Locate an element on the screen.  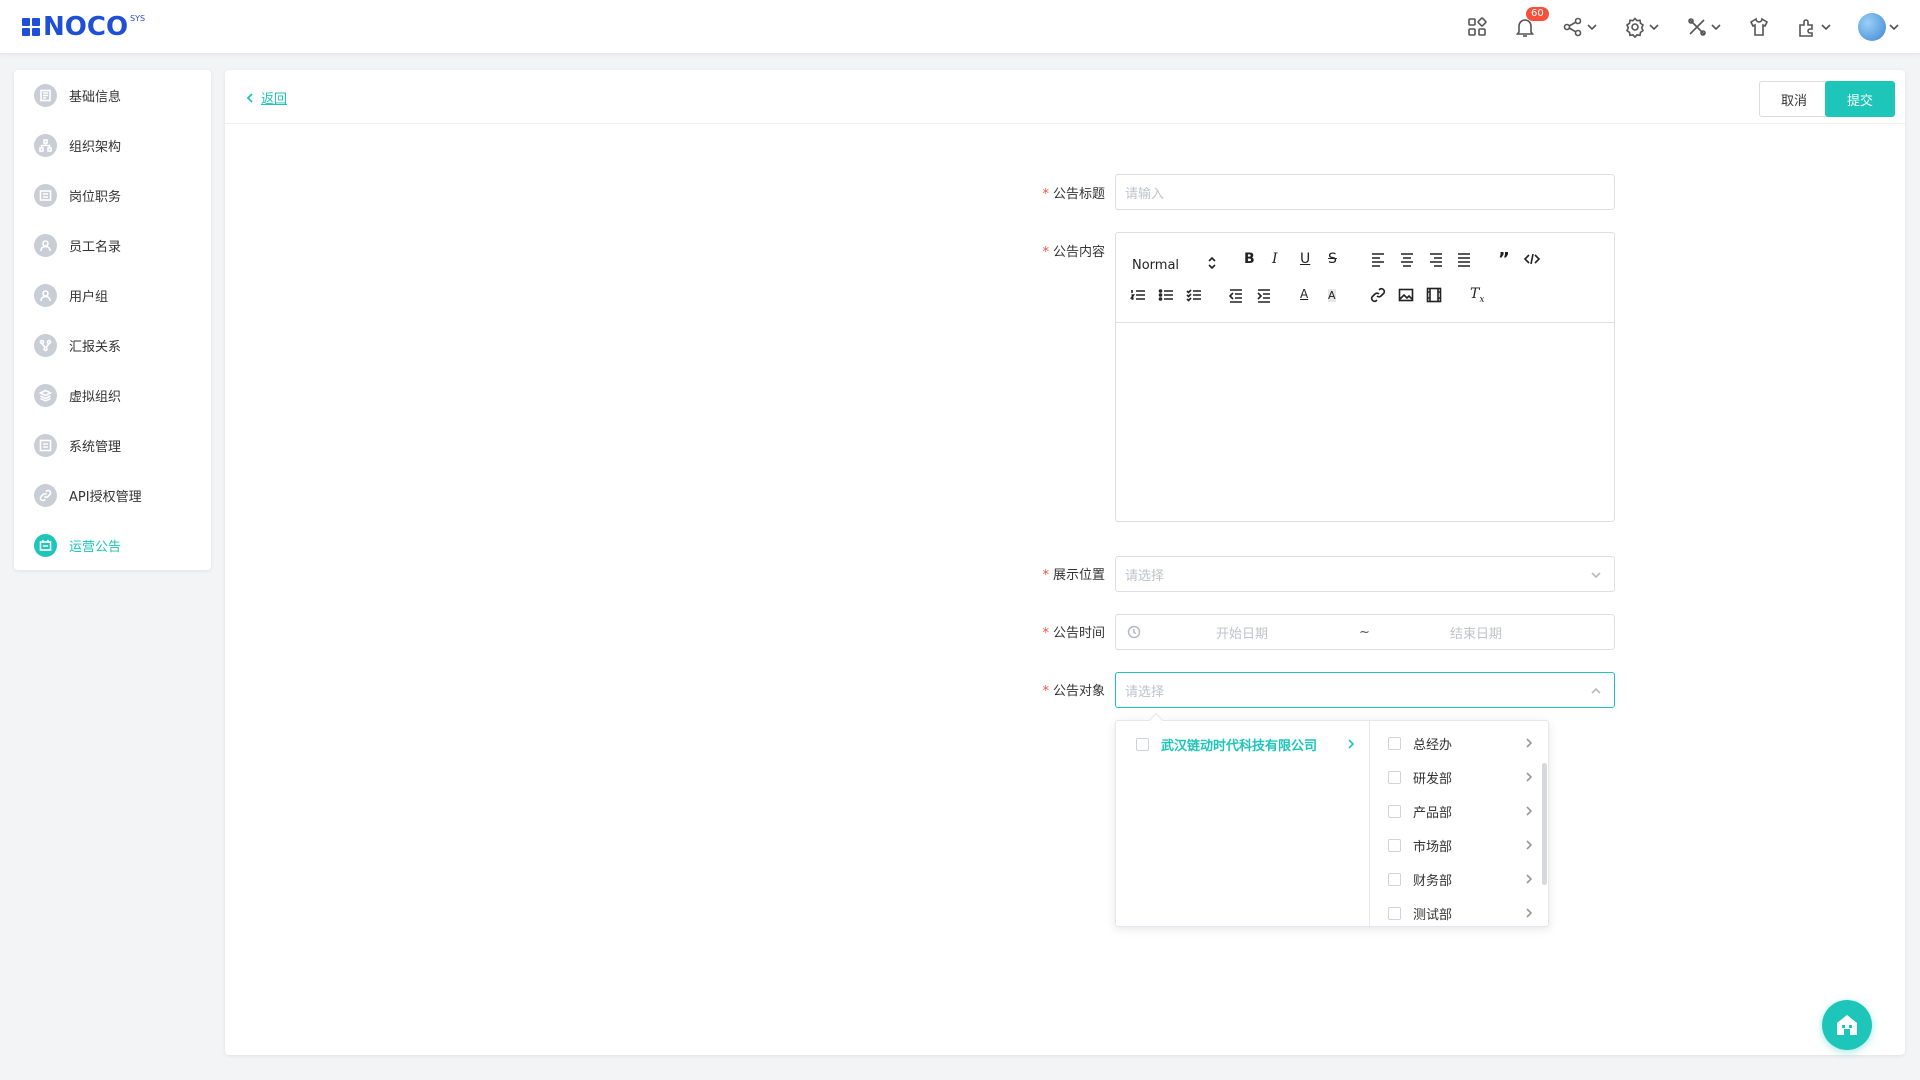
font-color-button: A is located at coordinates (1304, 294).